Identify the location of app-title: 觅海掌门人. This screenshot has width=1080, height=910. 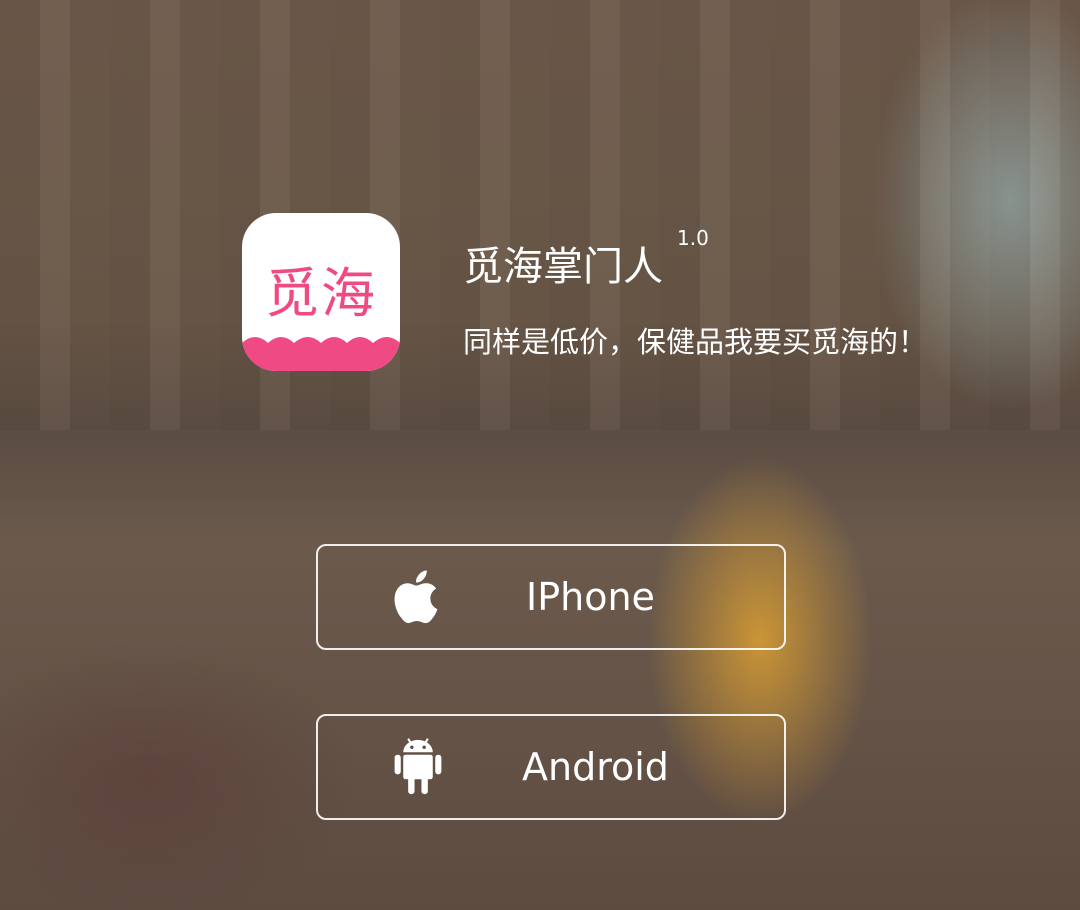
(563, 267).